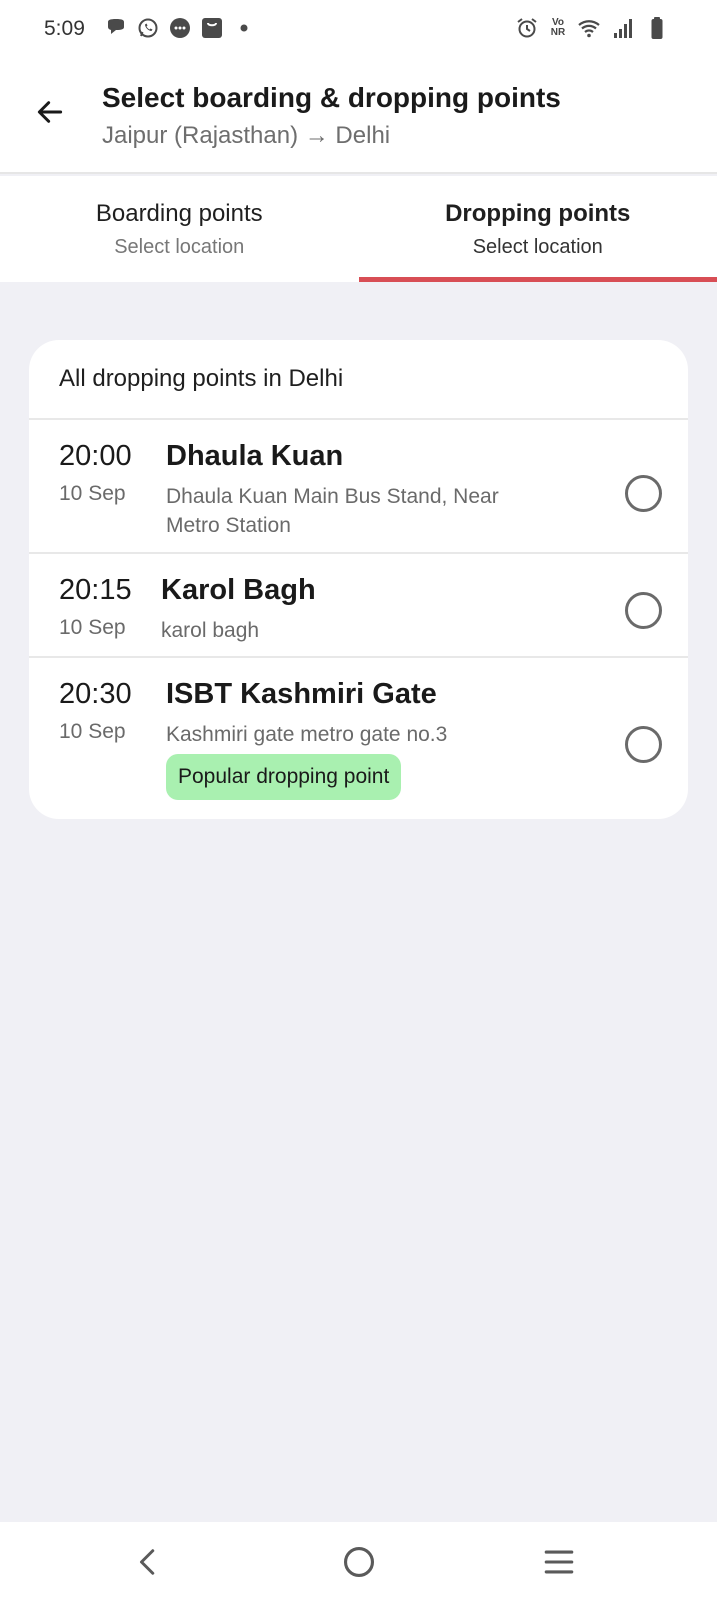  Describe the element at coordinates (238, 590) in the screenshot. I see `point-name: Karol Bagh` at that location.